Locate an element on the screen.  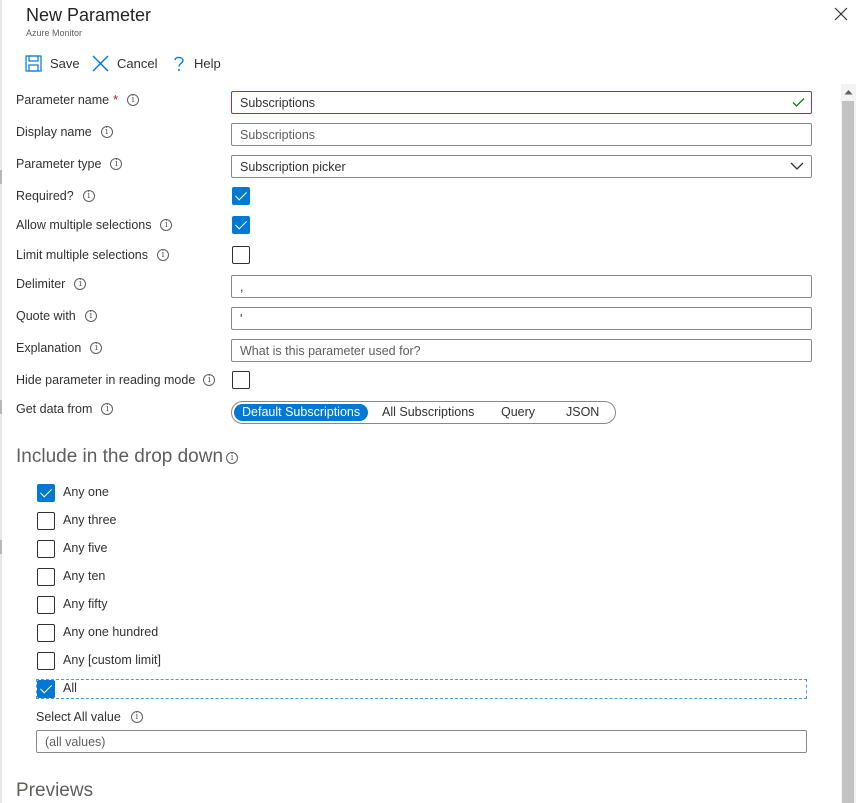
explanation-placeholder: What is this parameter used for? is located at coordinates (330, 350).